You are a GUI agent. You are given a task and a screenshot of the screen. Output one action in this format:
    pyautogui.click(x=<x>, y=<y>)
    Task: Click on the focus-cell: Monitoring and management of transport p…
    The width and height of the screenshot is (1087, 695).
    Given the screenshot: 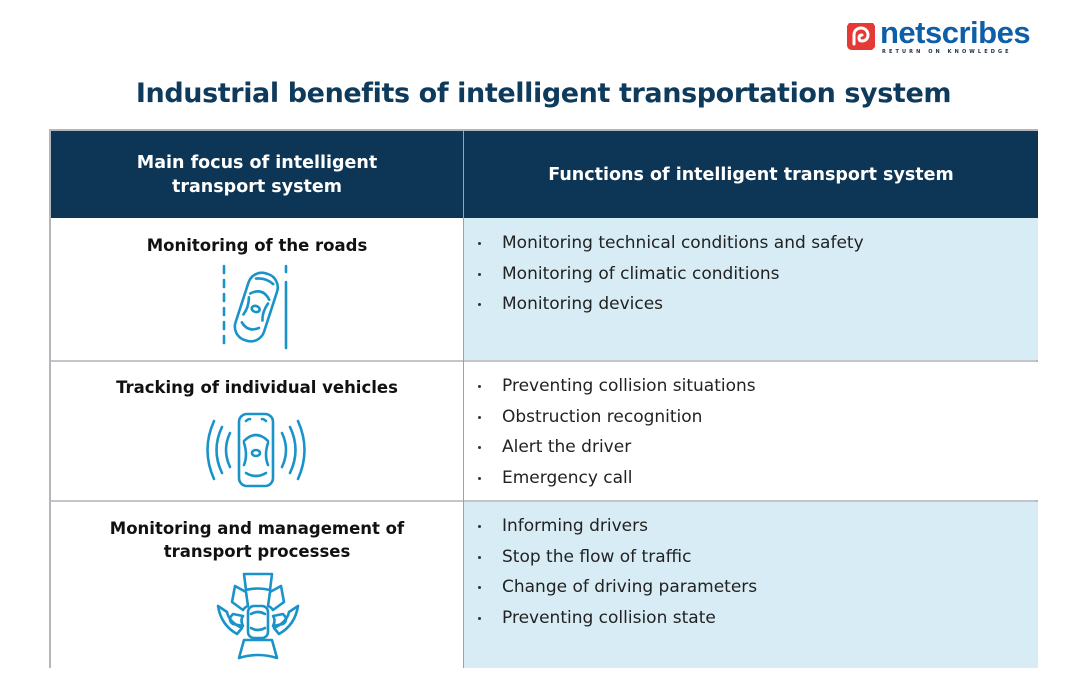 What is the action you would take?
    pyautogui.click(x=257, y=585)
    